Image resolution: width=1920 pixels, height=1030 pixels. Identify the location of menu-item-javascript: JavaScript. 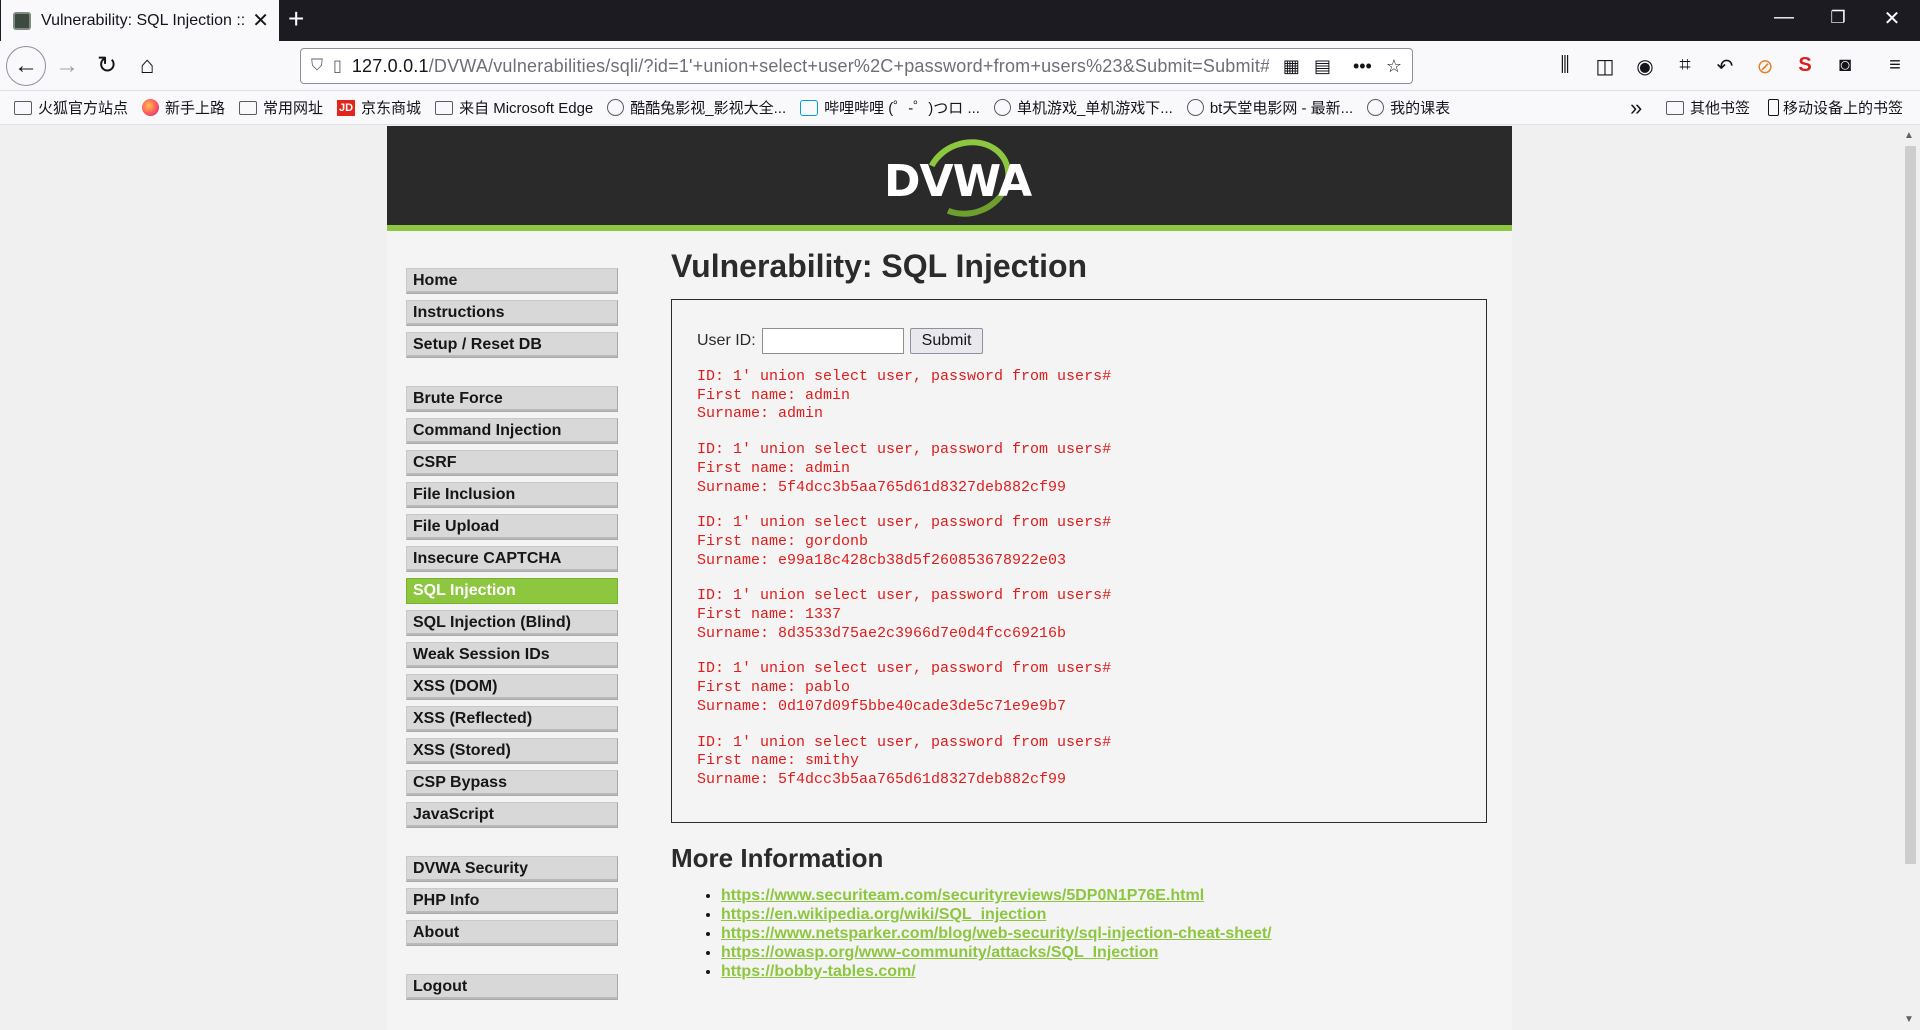
(512, 815).